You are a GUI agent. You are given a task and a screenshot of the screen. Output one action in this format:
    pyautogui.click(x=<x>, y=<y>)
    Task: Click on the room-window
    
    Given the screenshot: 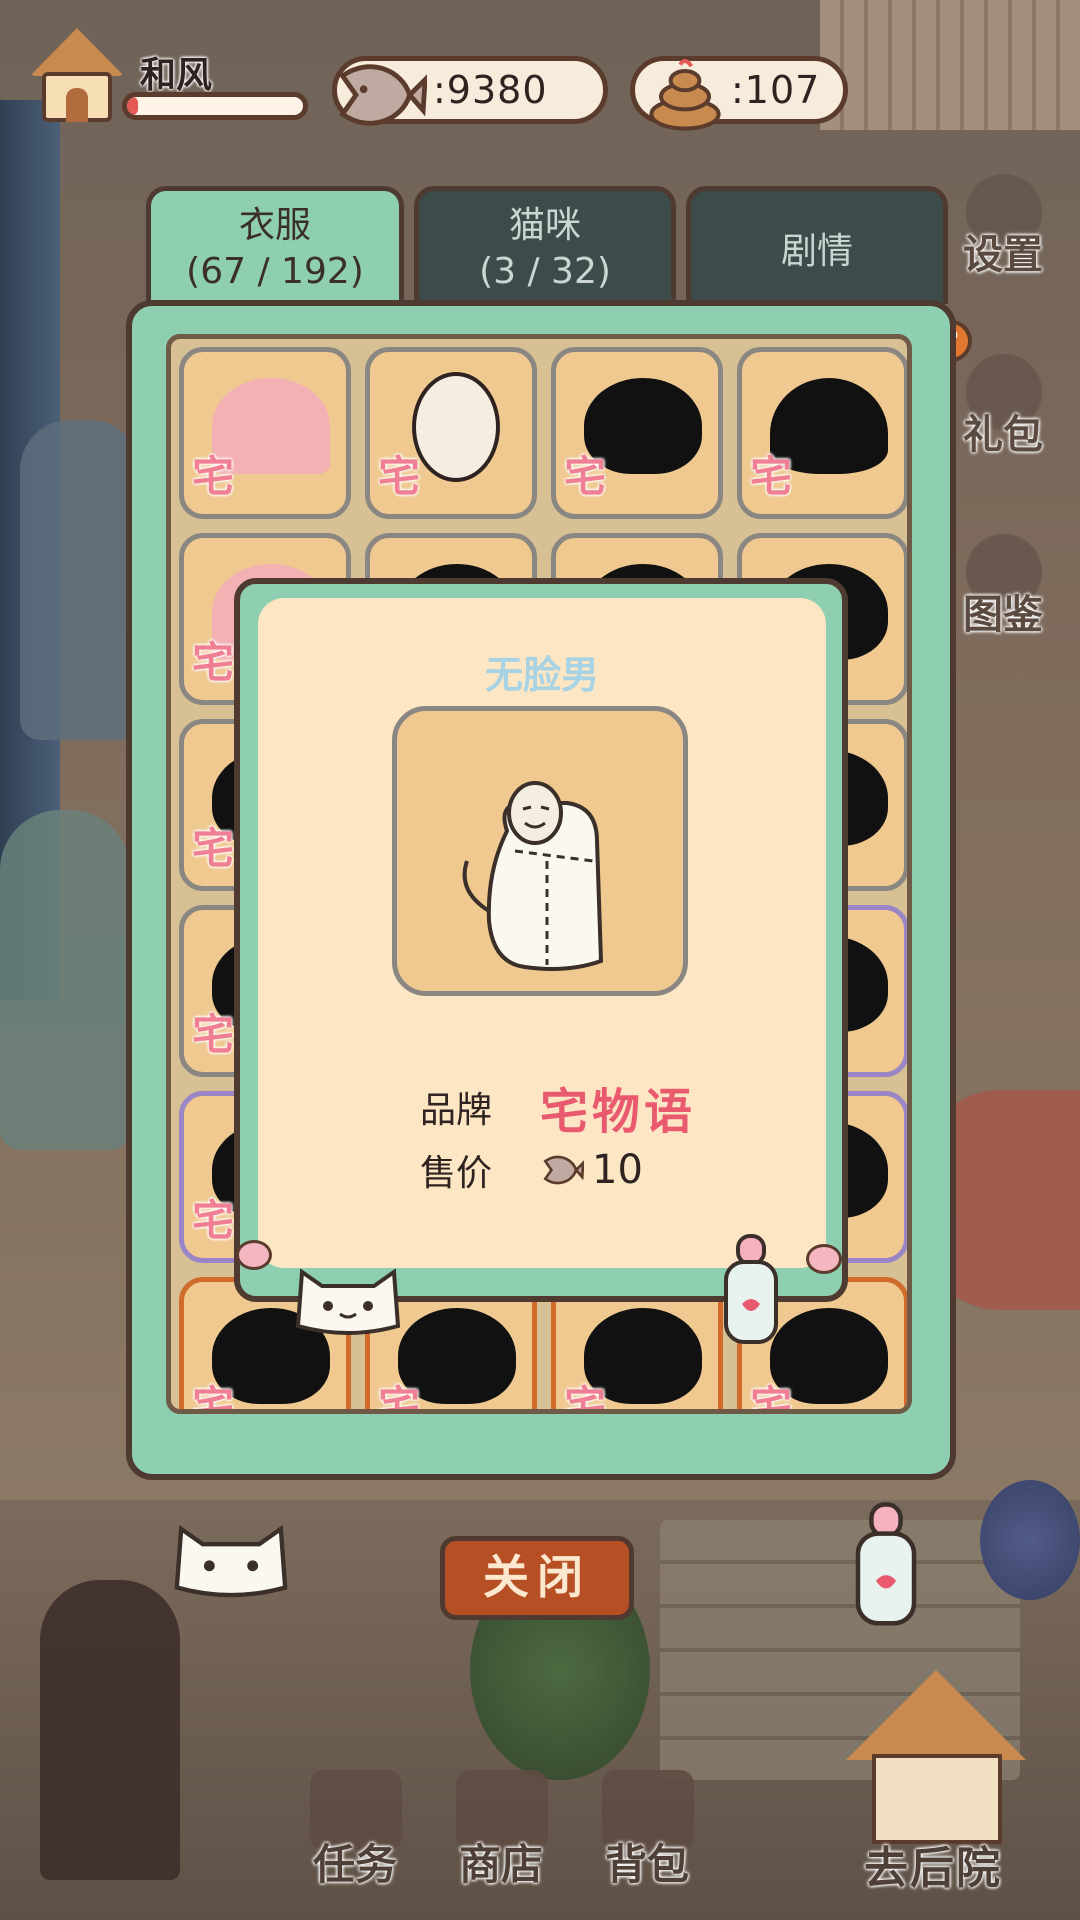 What is the action you would take?
    pyautogui.click(x=950, y=65)
    